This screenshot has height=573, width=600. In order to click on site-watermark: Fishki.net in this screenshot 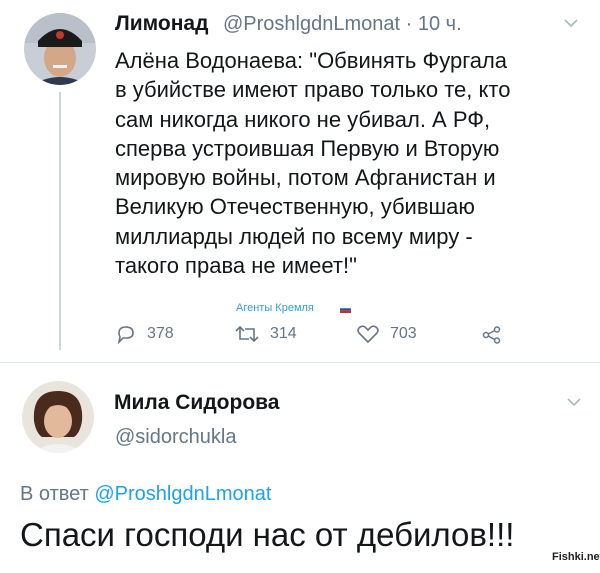, I will do `click(576, 557)`.